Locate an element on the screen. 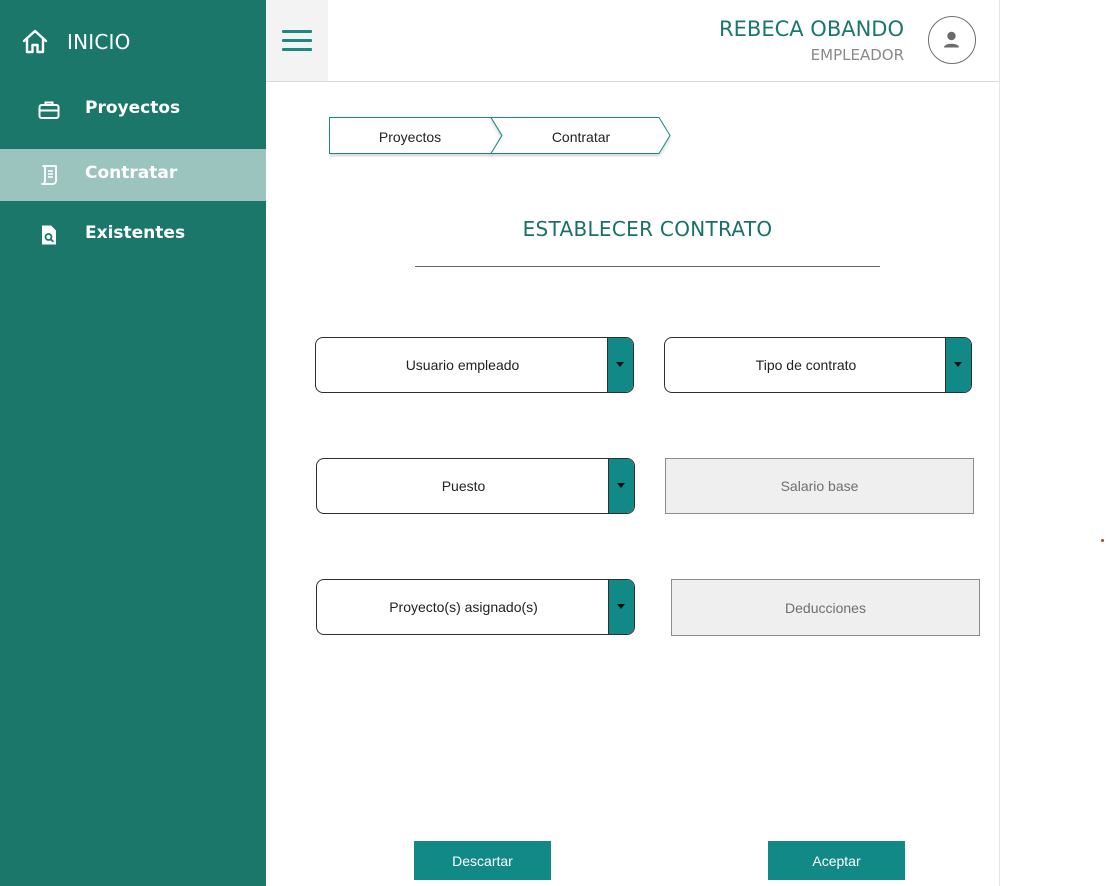  select-value: Usuario empleado is located at coordinates (462, 365).